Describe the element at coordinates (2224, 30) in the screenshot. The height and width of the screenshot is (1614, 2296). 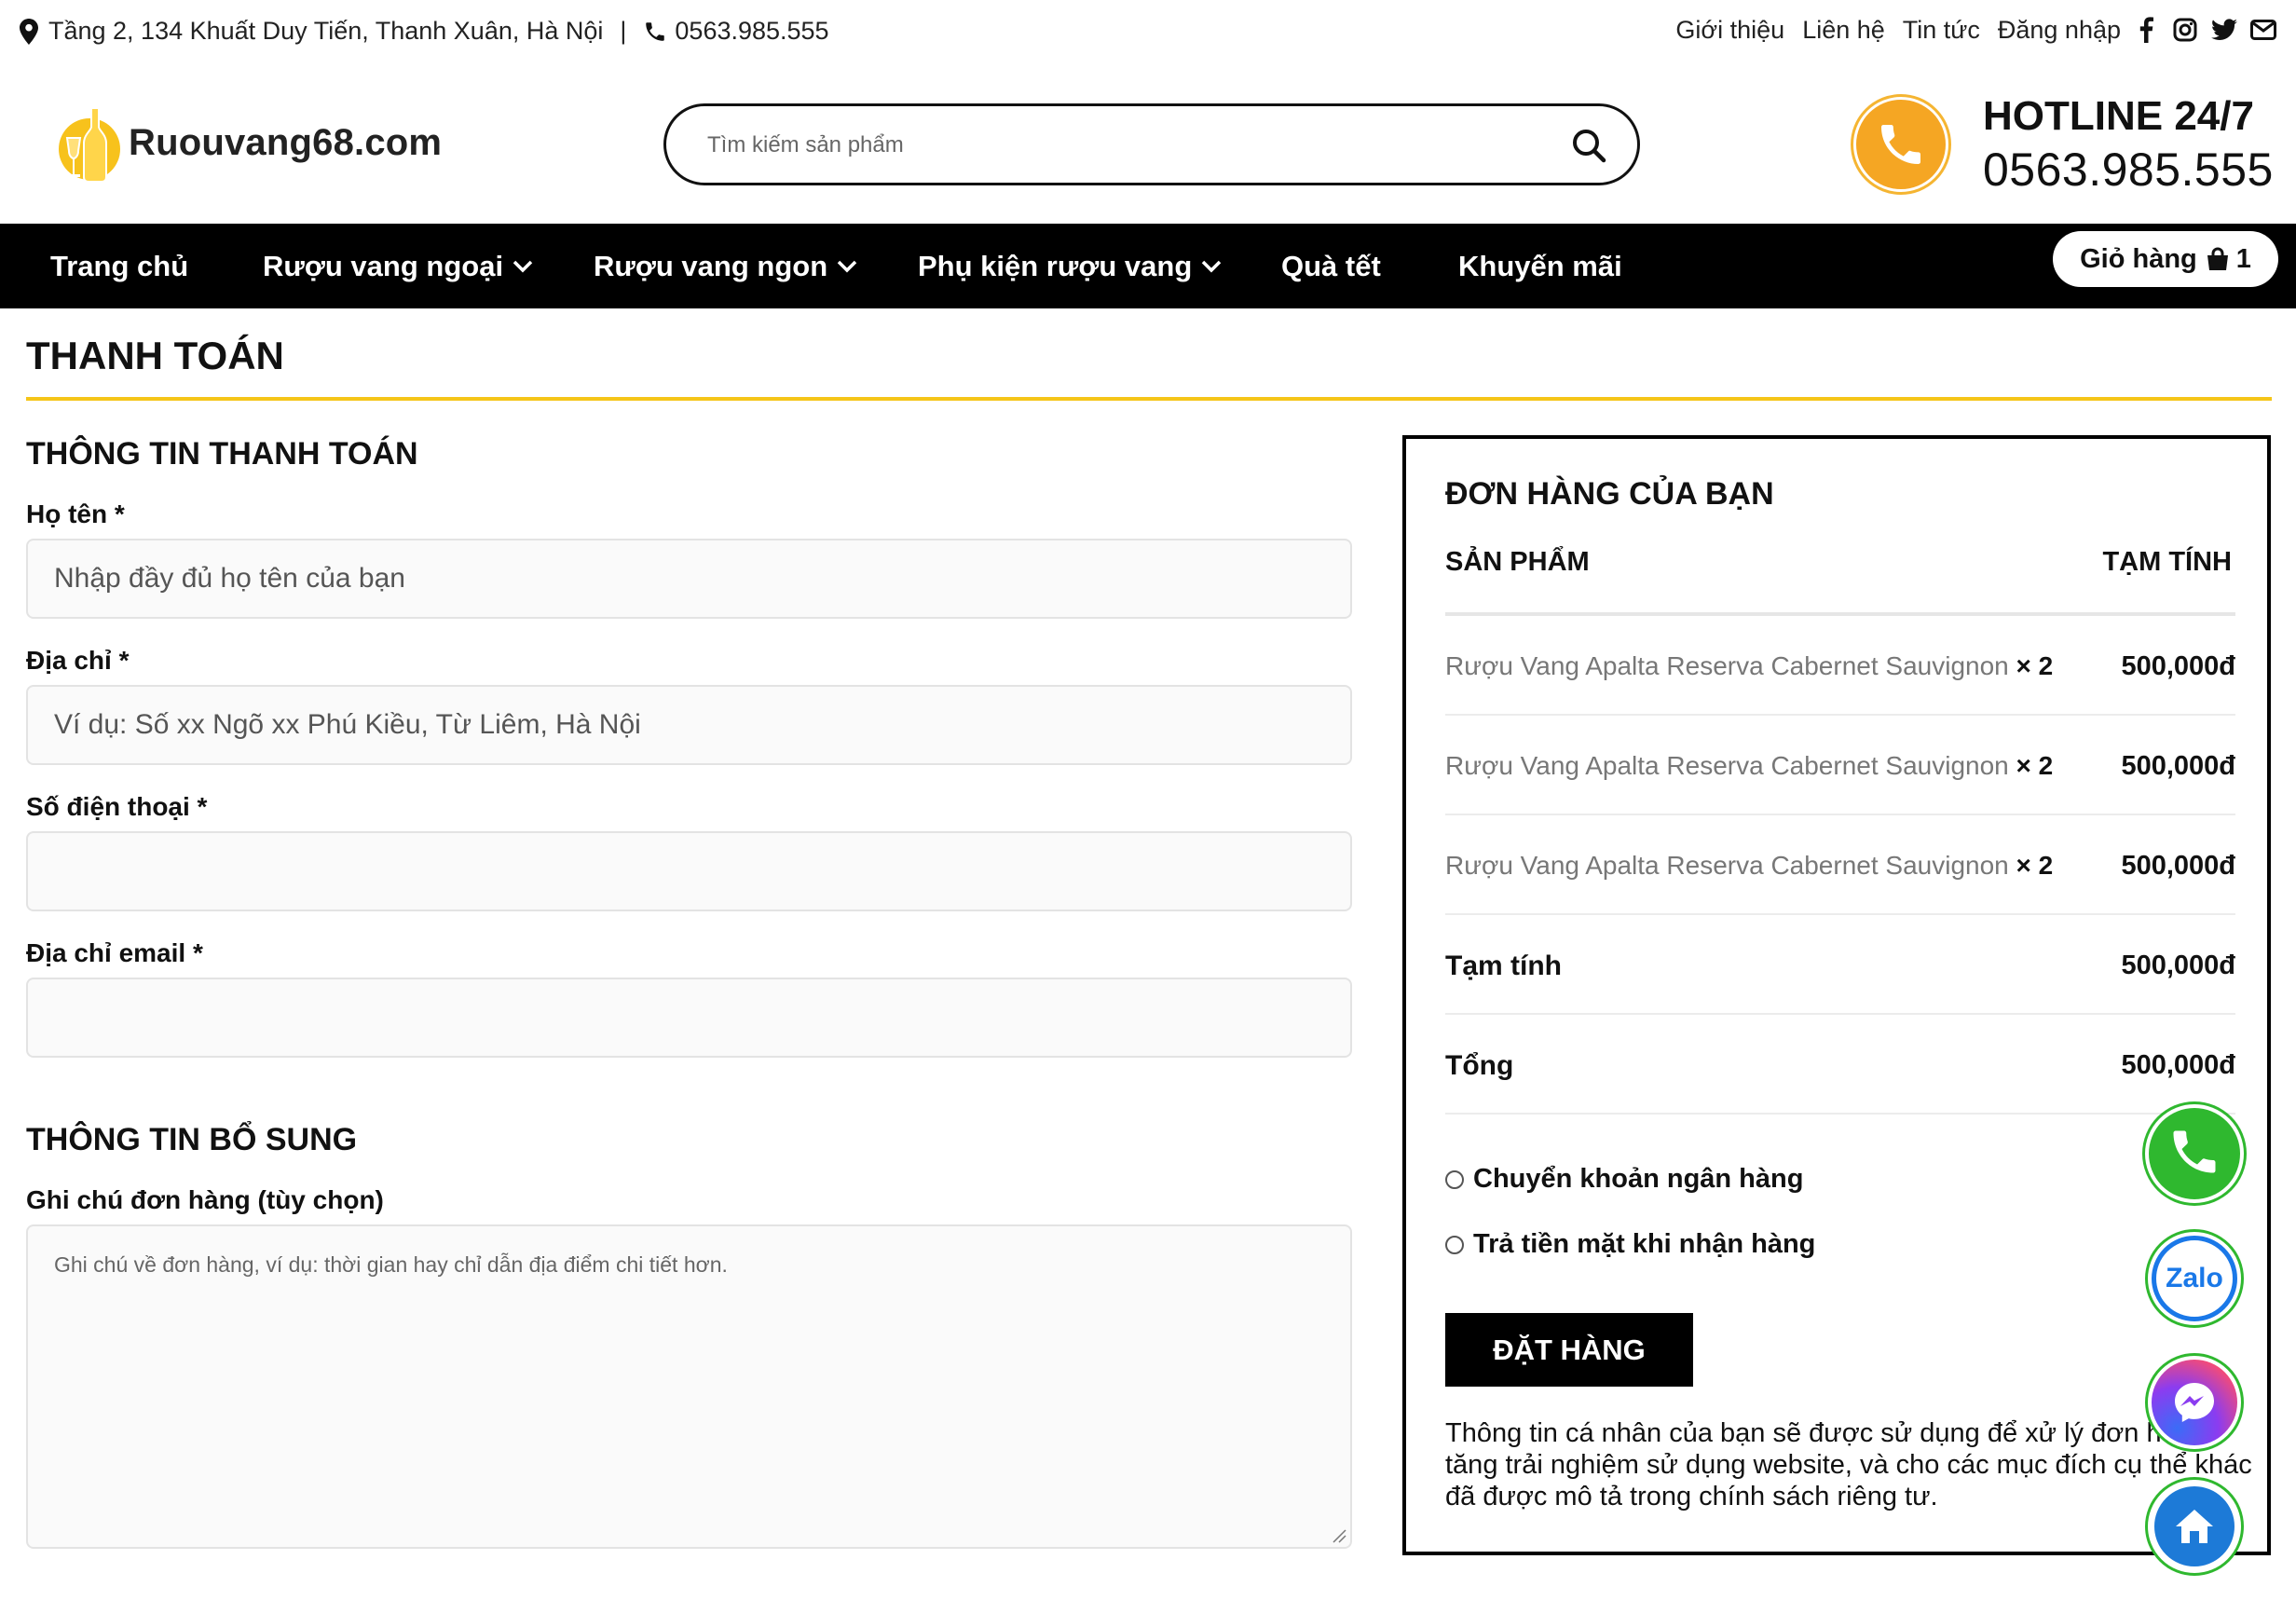
I see `twitter-icon` at that location.